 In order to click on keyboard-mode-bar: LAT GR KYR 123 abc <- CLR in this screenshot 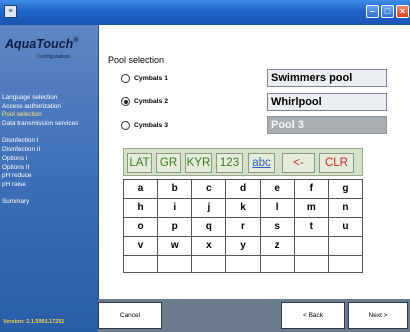, I will do `click(243, 162)`.